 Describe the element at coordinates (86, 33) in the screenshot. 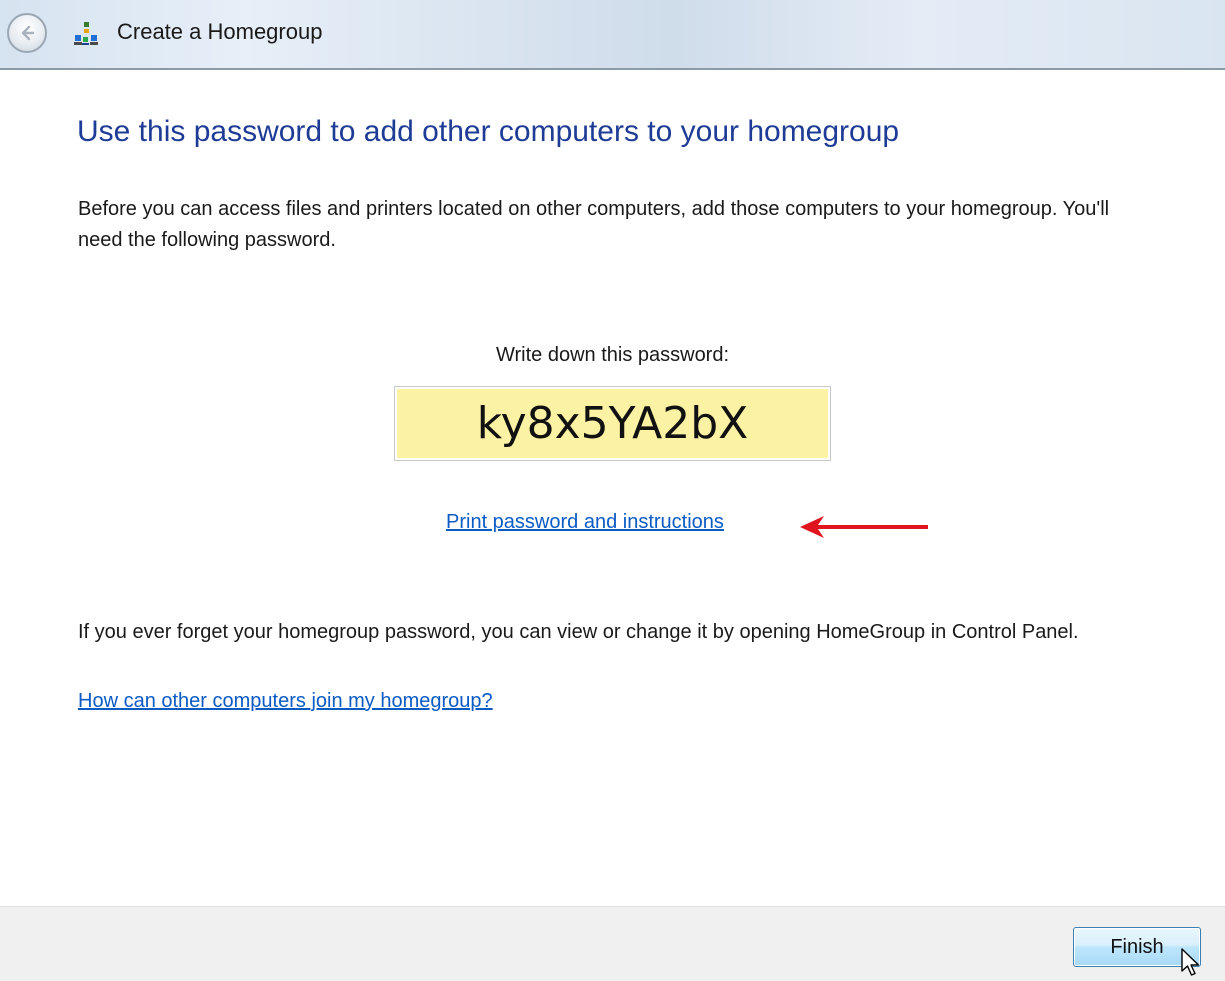

I see `homegroup-icon` at that location.